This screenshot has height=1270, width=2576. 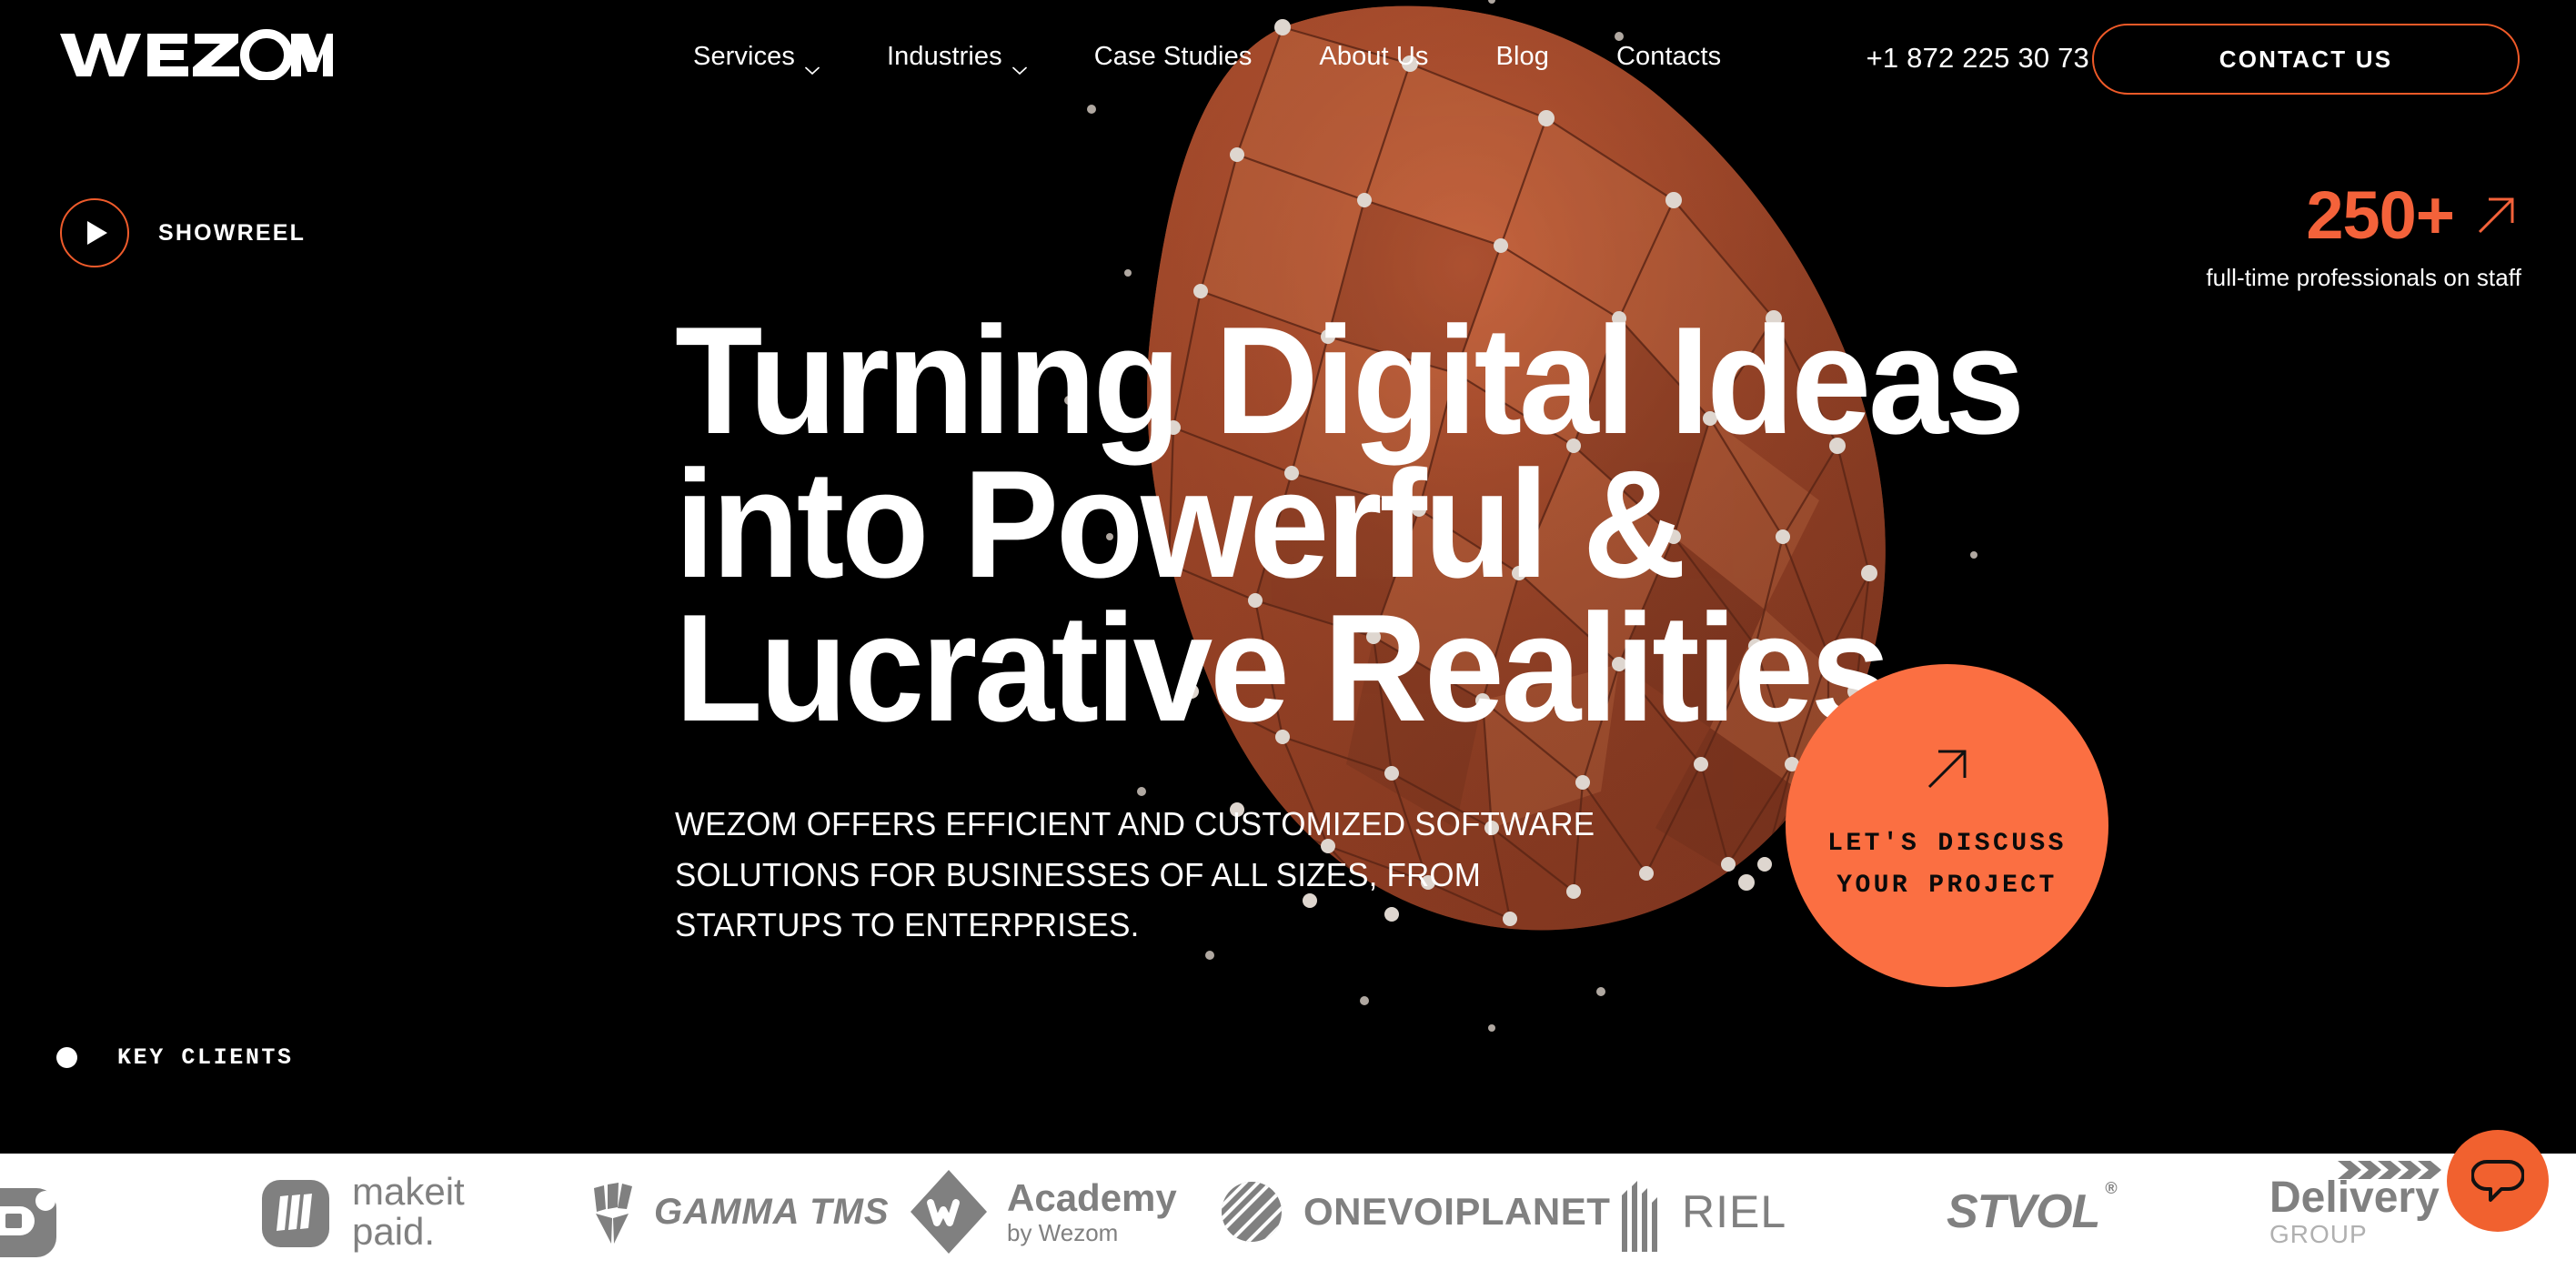 I want to click on nav-label: Blog, so click(x=1522, y=56).